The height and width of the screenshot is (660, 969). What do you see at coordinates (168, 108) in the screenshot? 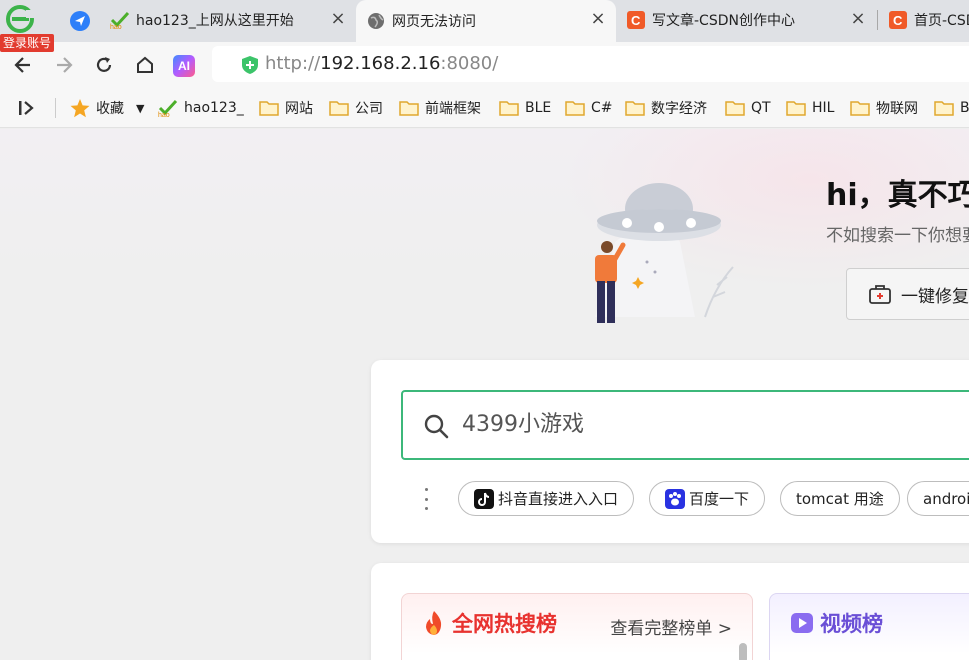
I see `hao123-icon: hao` at bounding box center [168, 108].